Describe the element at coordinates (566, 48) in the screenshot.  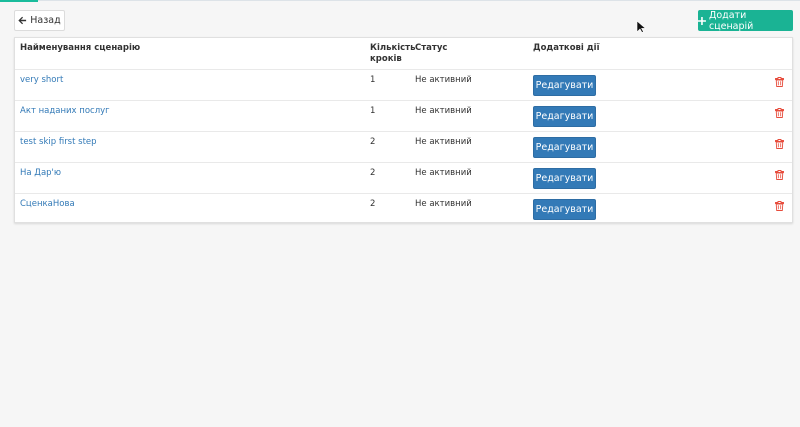
I see `header-extra-actions: Додаткові дії` at that location.